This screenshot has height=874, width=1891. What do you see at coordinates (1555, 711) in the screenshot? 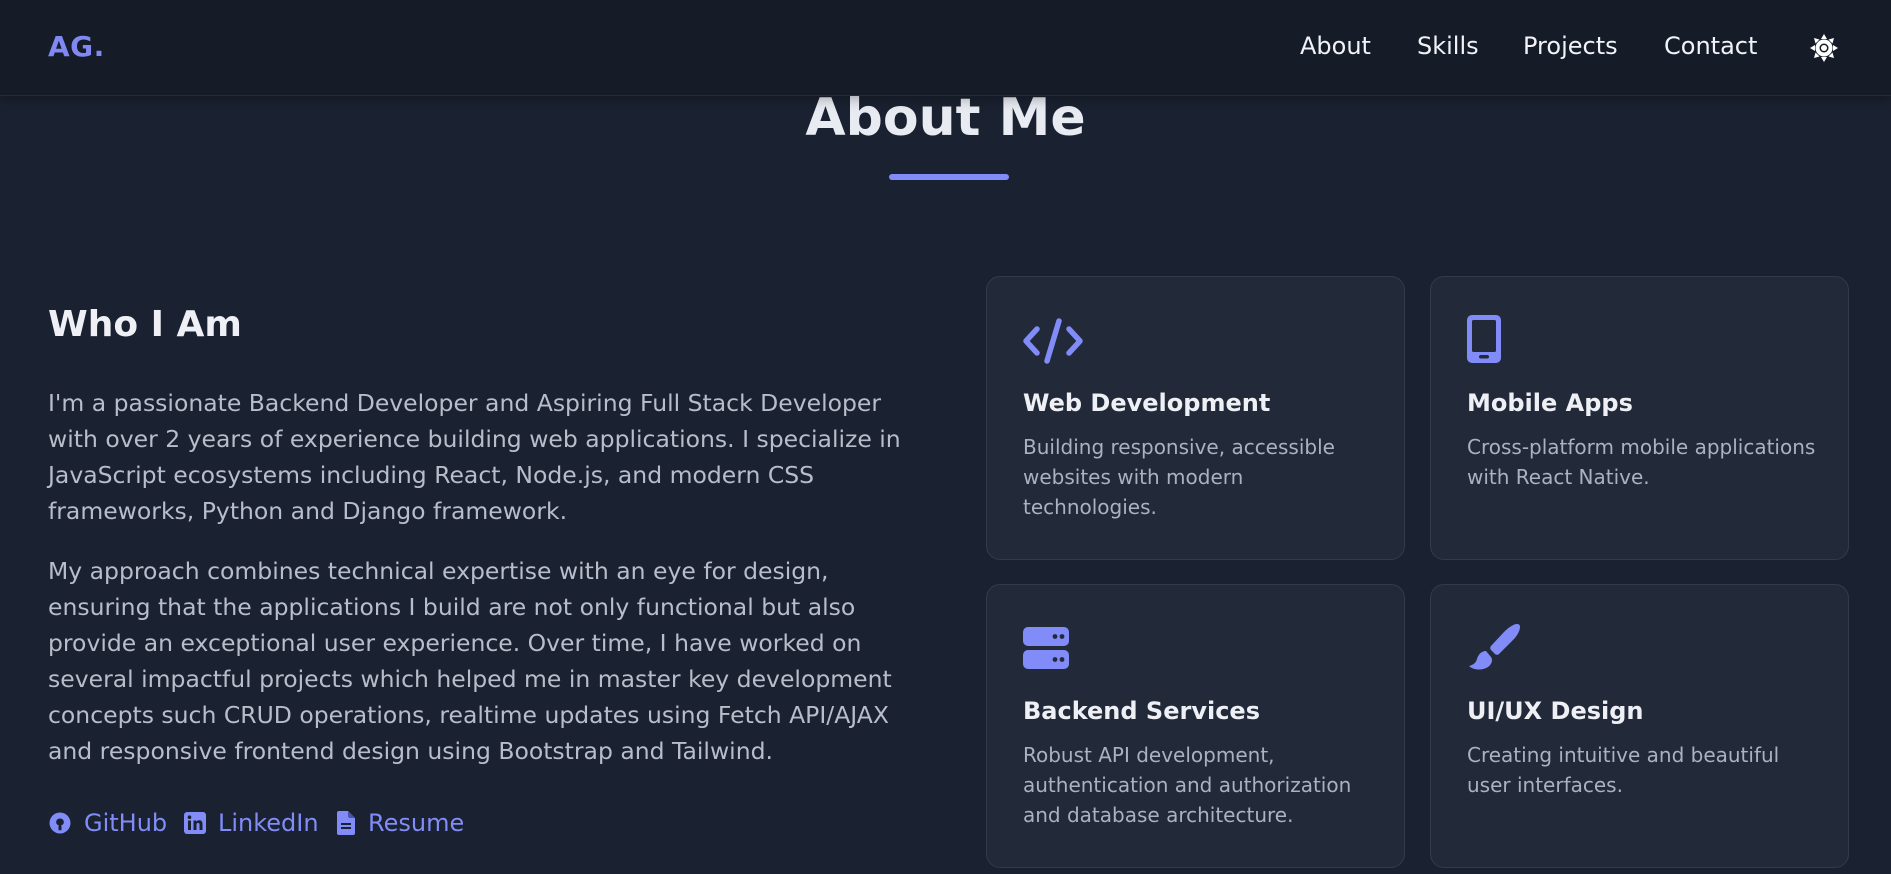
I see `service-card-title: UI/UX Design` at bounding box center [1555, 711].